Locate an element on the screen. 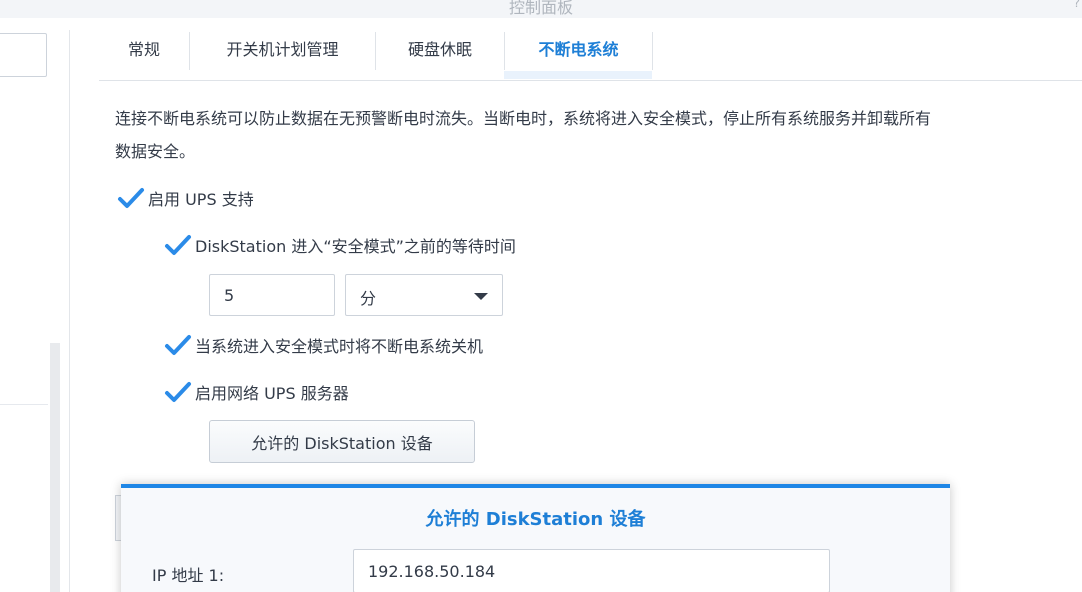  enable-ups-checkbox: 启用 UPS 支持 is located at coordinates (185, 198).